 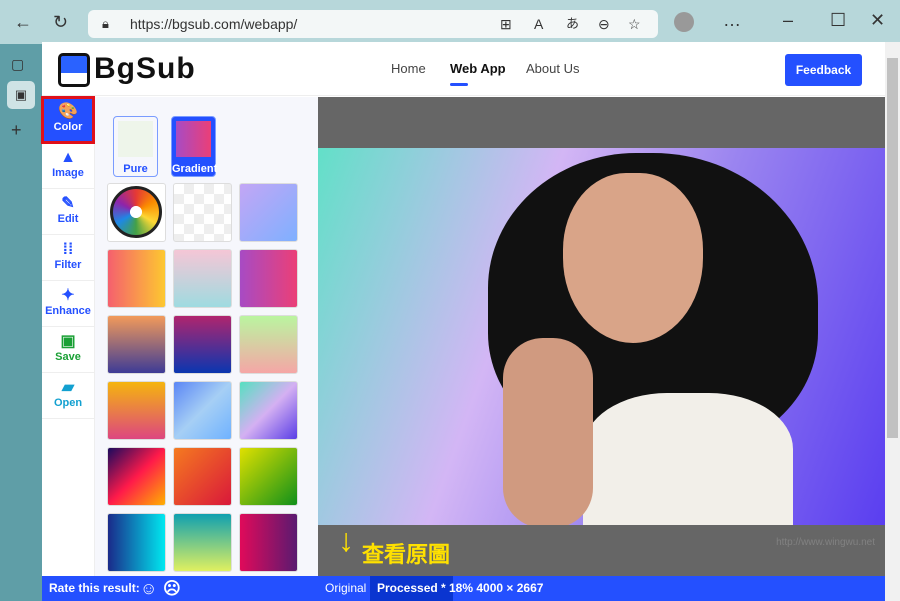 I want to click on happy-face-icon: ☺, so click(x=148, y=588).